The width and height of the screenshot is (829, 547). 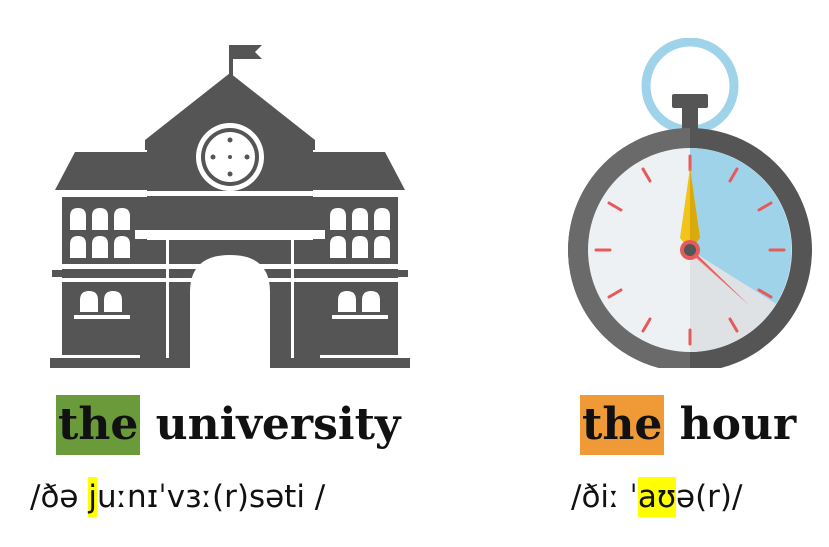 What do you see at coordinates (278, 424) in the screenshot?
I see `left-noun: university` at bounding box center [278, 424].